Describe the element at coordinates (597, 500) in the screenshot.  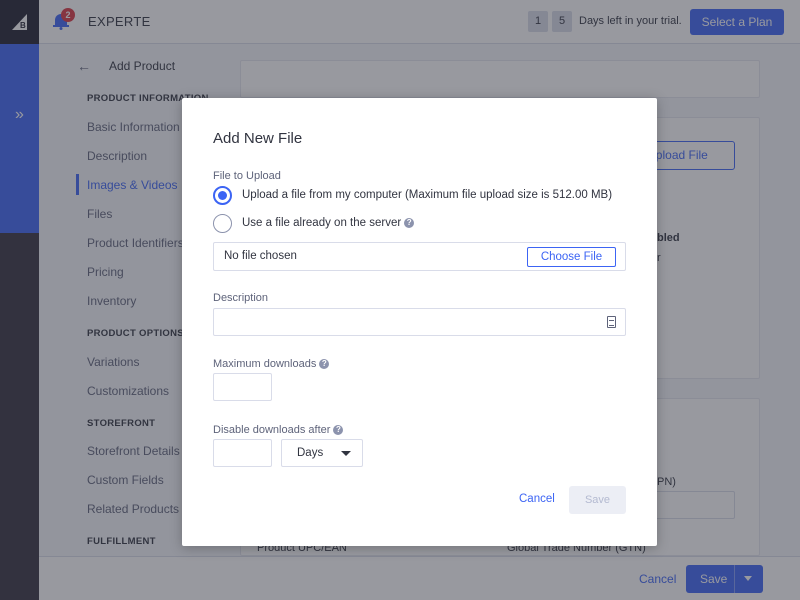
I see `dialog-save-button: Save` at that location.